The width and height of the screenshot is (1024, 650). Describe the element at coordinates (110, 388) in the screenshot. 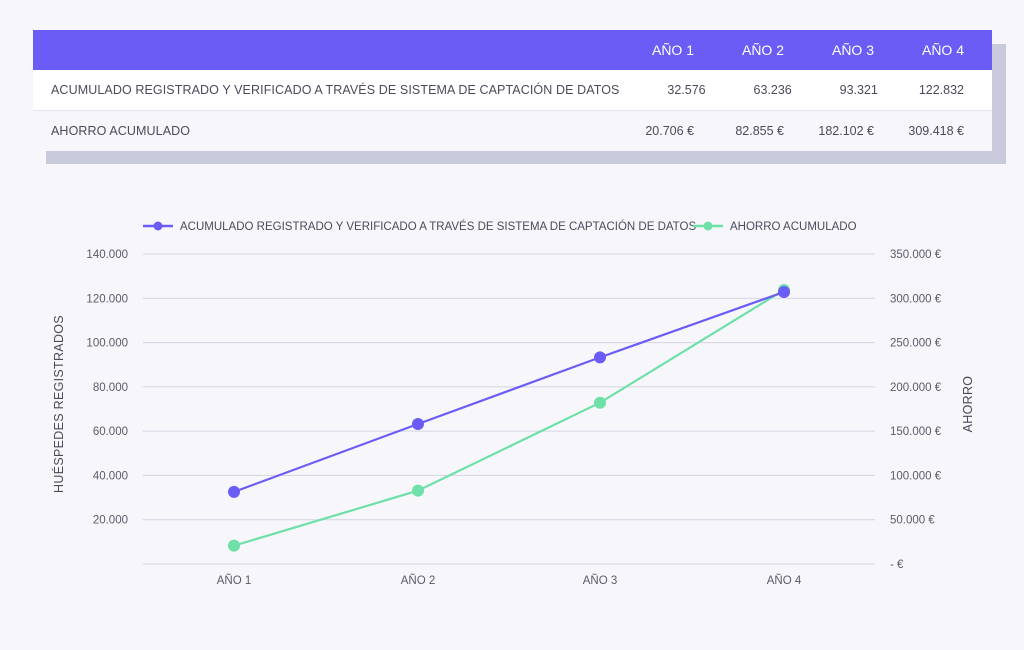

I see `y-left-tick-label: 80.000` at that location.